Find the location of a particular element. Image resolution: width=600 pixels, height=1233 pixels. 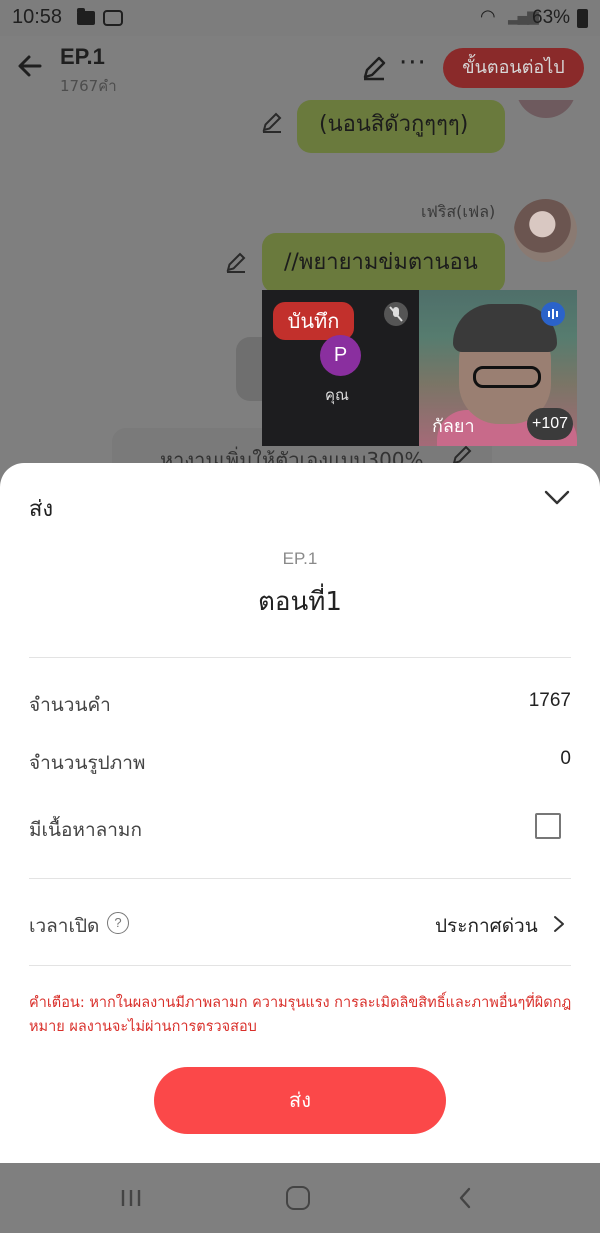

sheet-title: ส่ง is located at coordinates (41, 509).